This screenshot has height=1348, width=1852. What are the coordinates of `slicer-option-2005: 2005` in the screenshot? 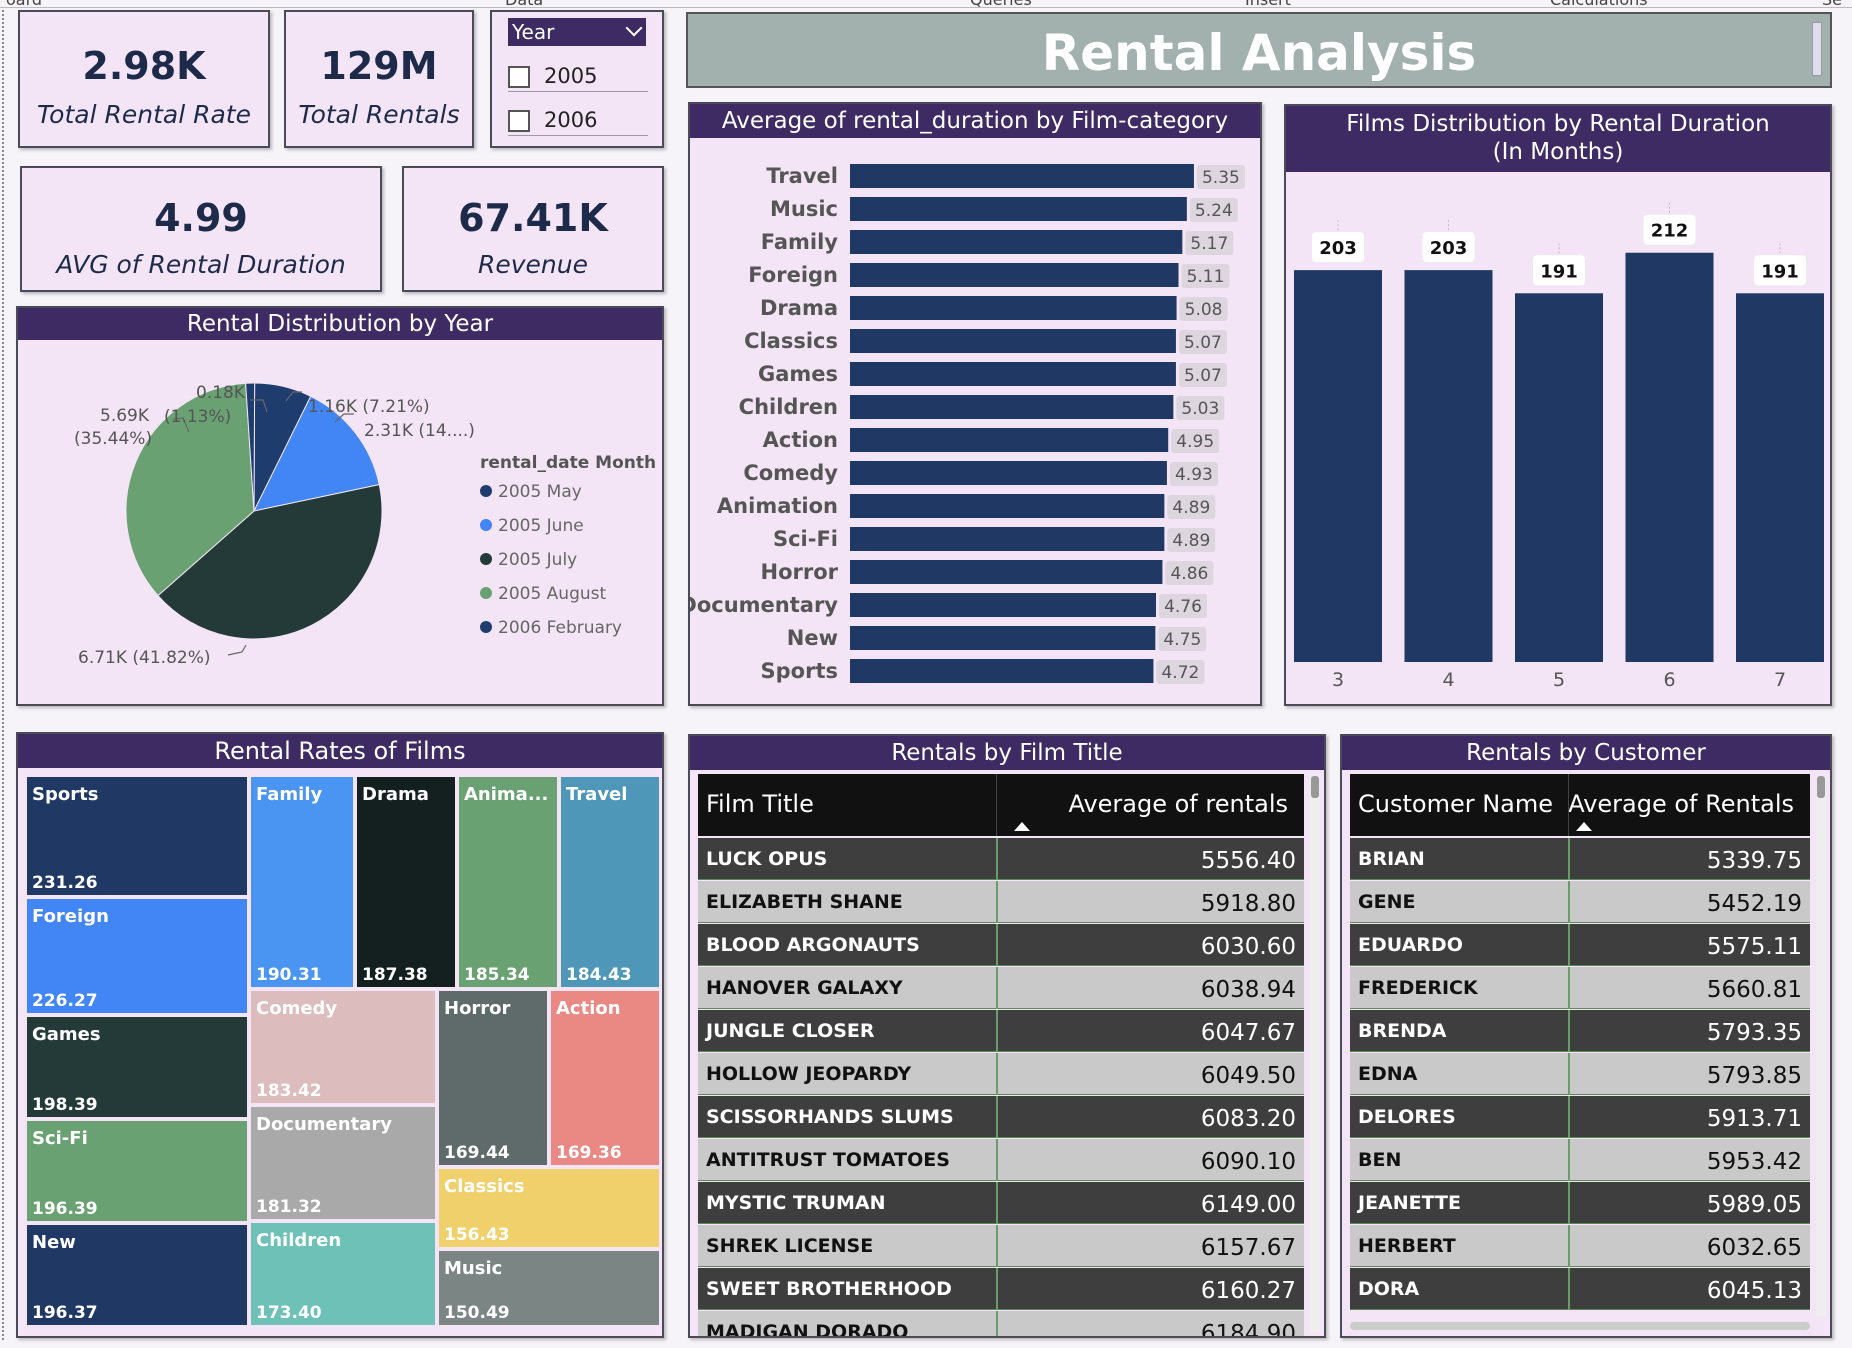 It's located at (578, 77).